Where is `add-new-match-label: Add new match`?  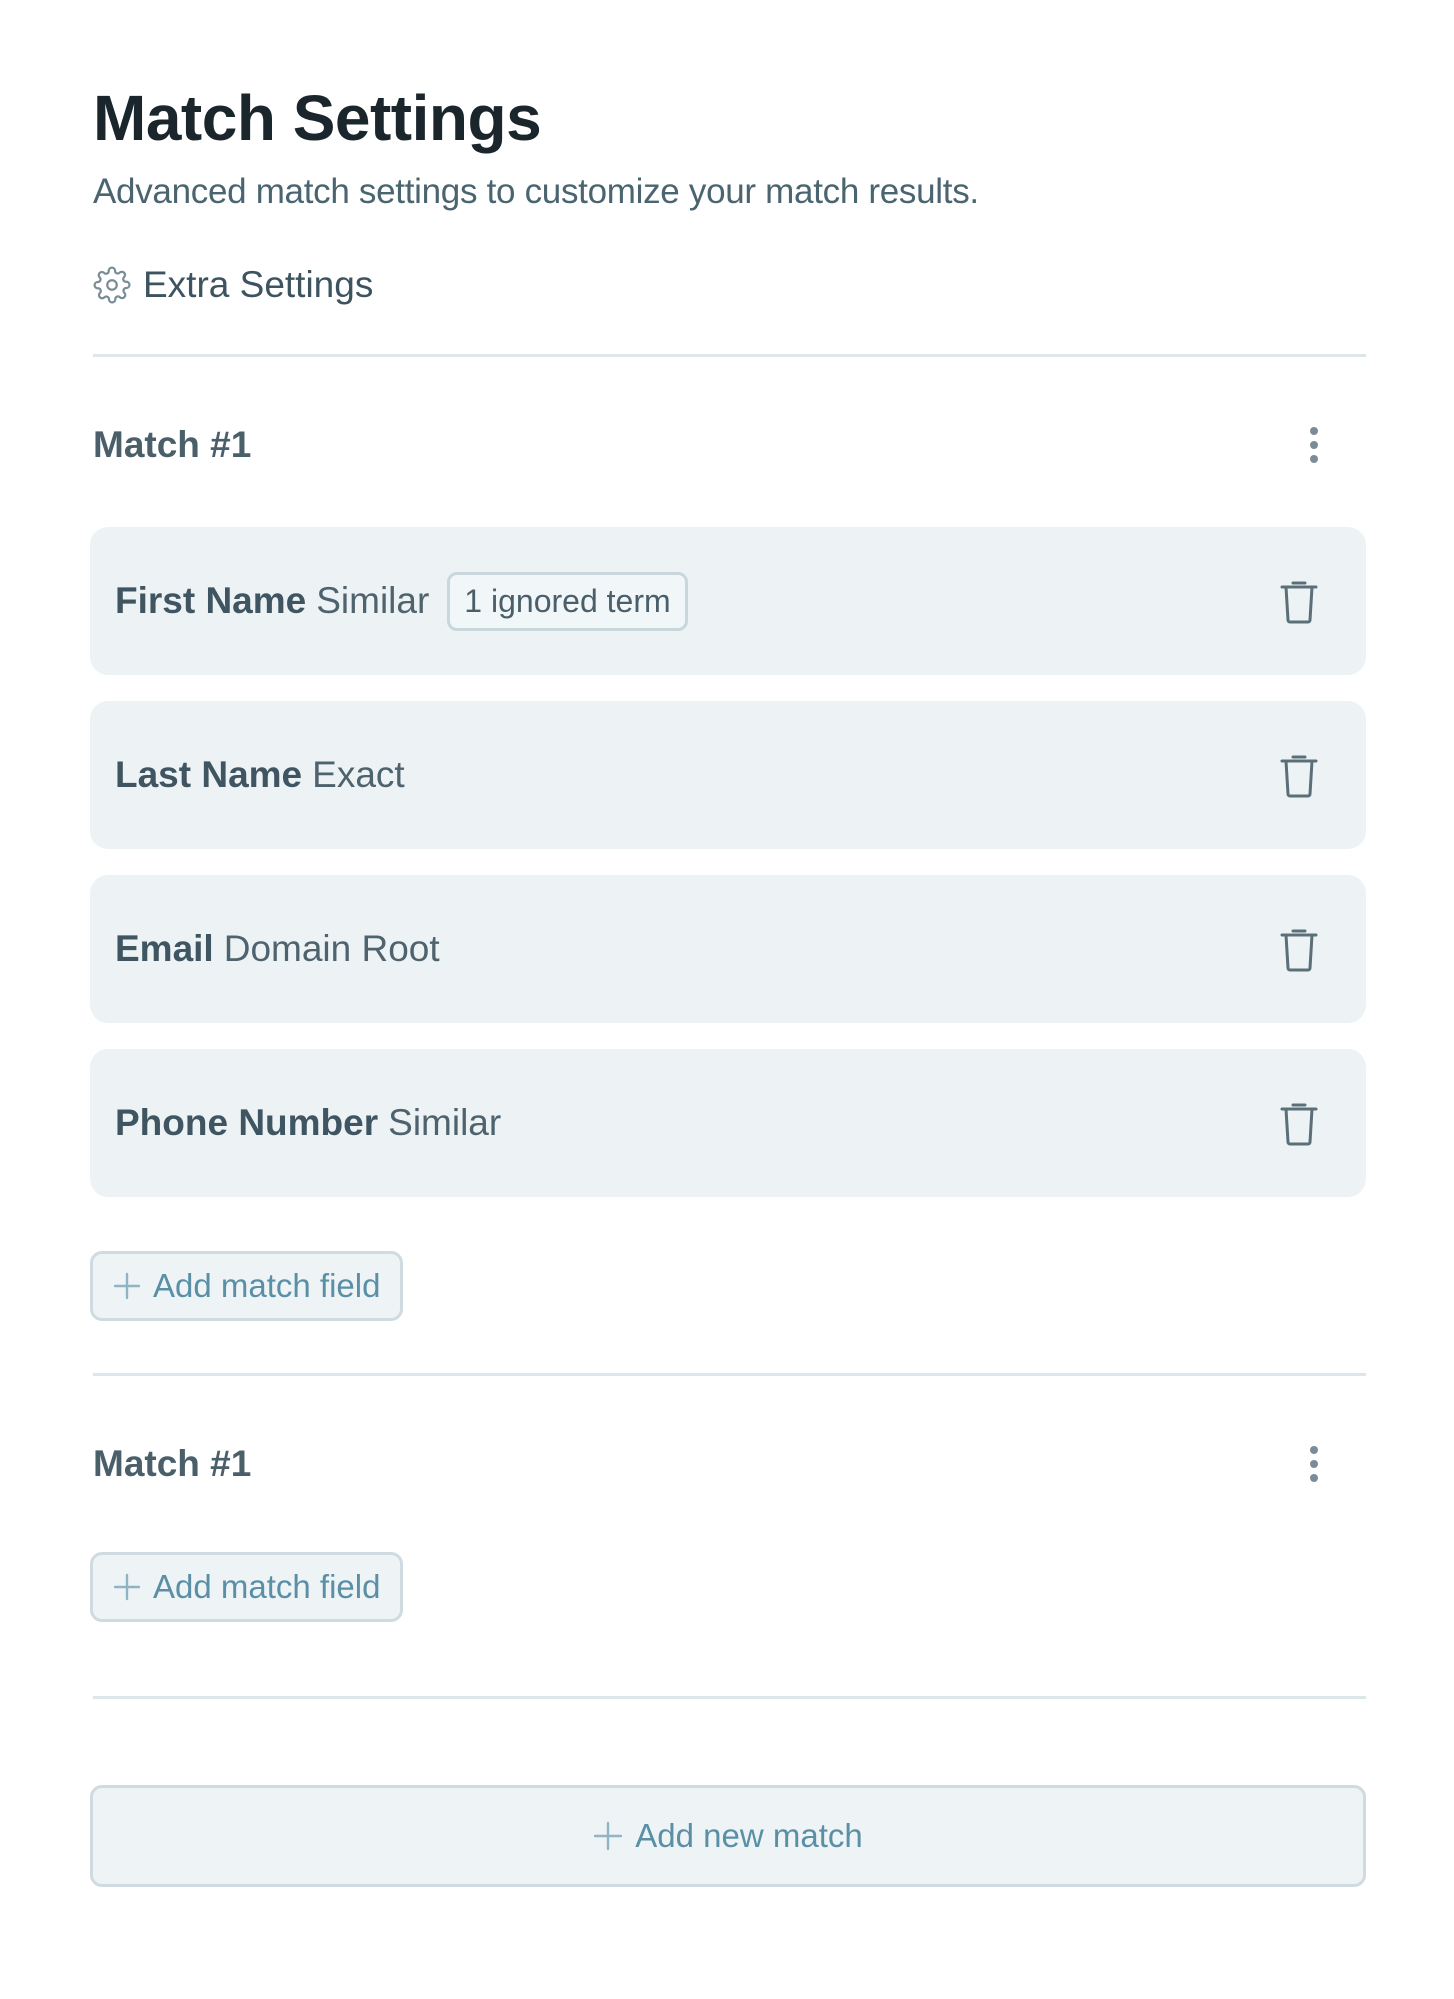
add-new-match-label: Add new match is located at coordinates (749, 1835).